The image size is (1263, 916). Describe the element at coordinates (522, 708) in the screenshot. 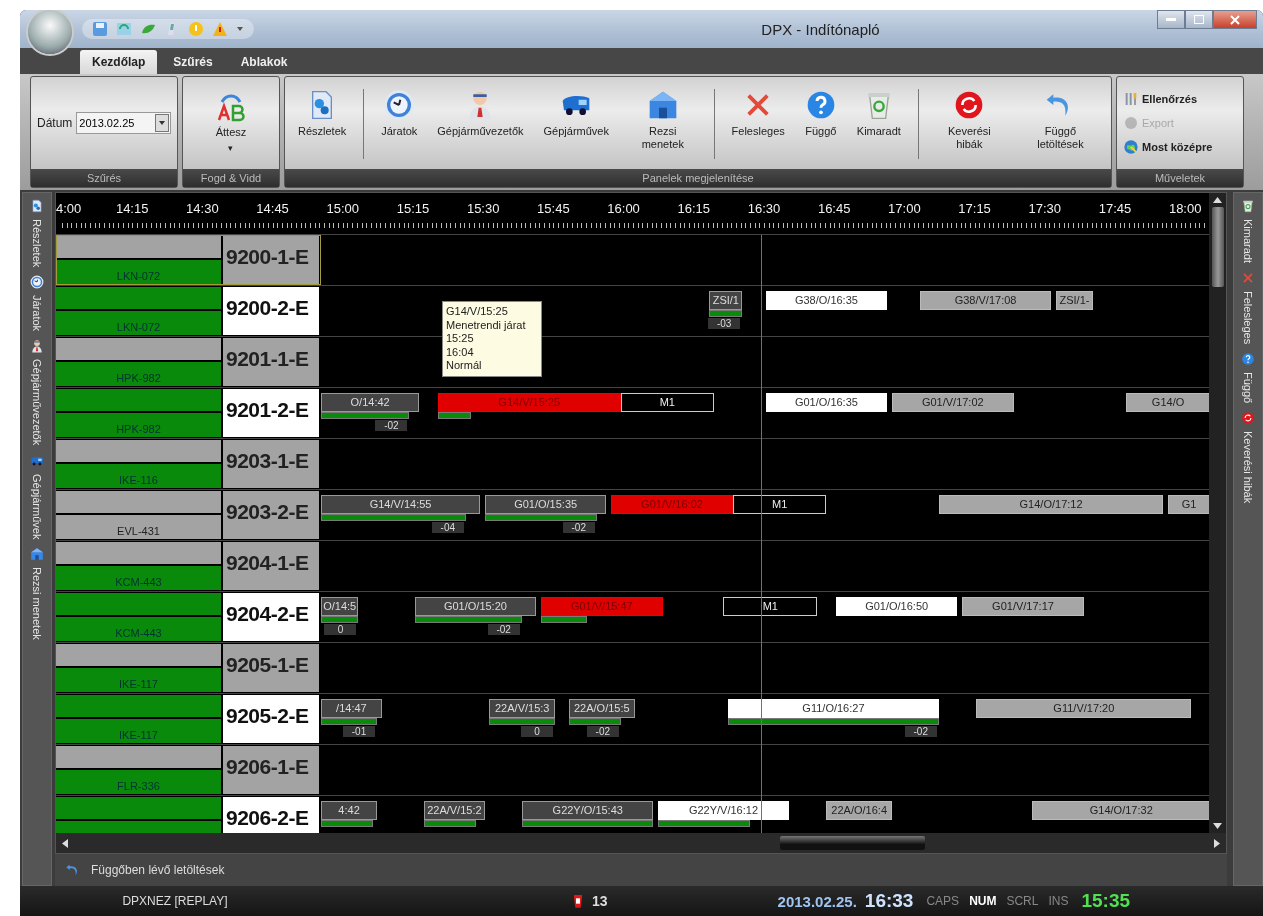

I see `trip-bar: 22A/V/15:3` at that location.